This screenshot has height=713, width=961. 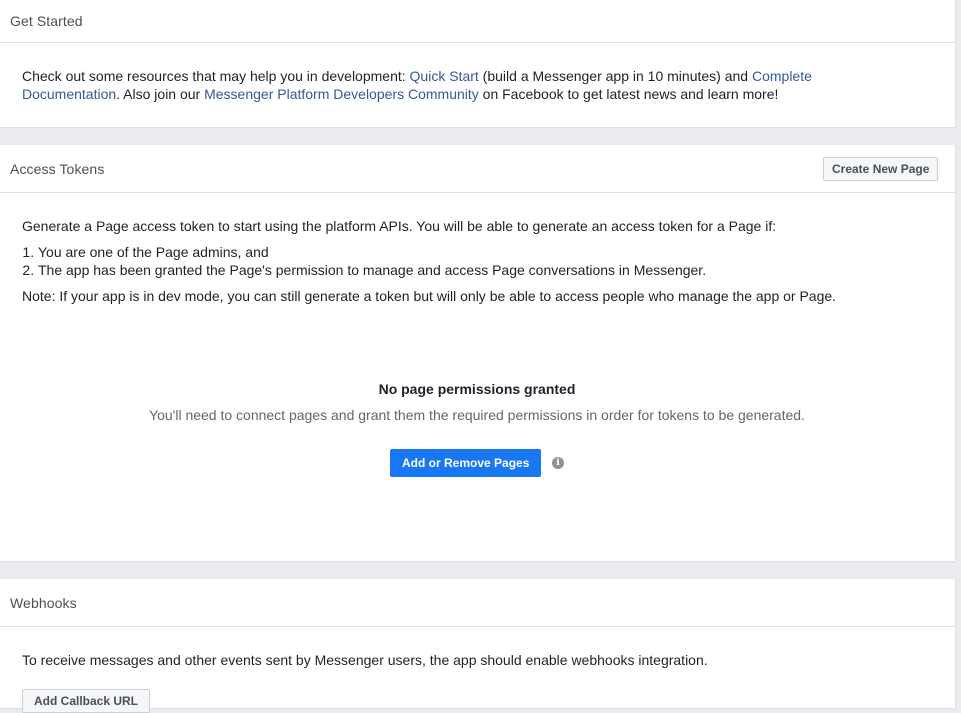 What do you see at coordinates (160, 94) in the screenshot?
I see `get-started-text-part-3: . Also join our` at bounding box center [160, 94].